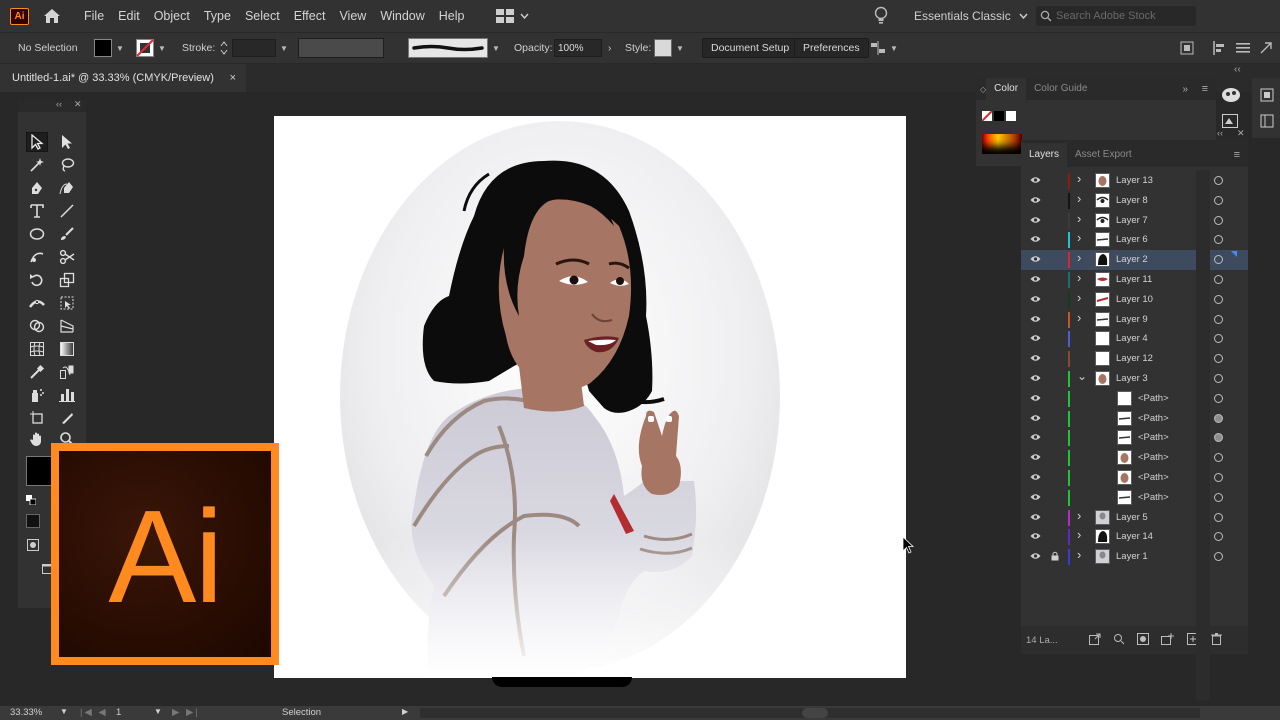 The width and height of the screenshot is (1280, 720). Describe the element at coordinates (33, 544) in the screenshot. I see `draw-mode-icon` at that location.